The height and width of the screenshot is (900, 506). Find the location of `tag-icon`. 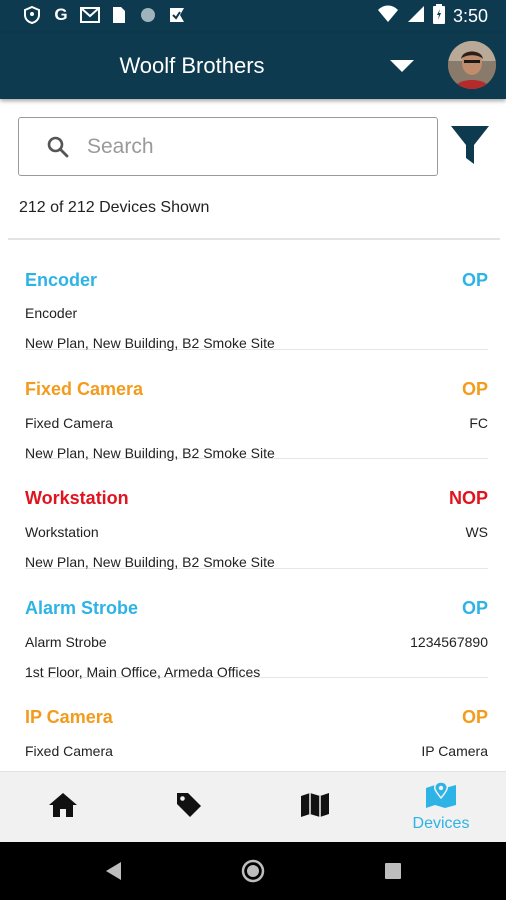

tag-icon is located at coordinates (189, 807).